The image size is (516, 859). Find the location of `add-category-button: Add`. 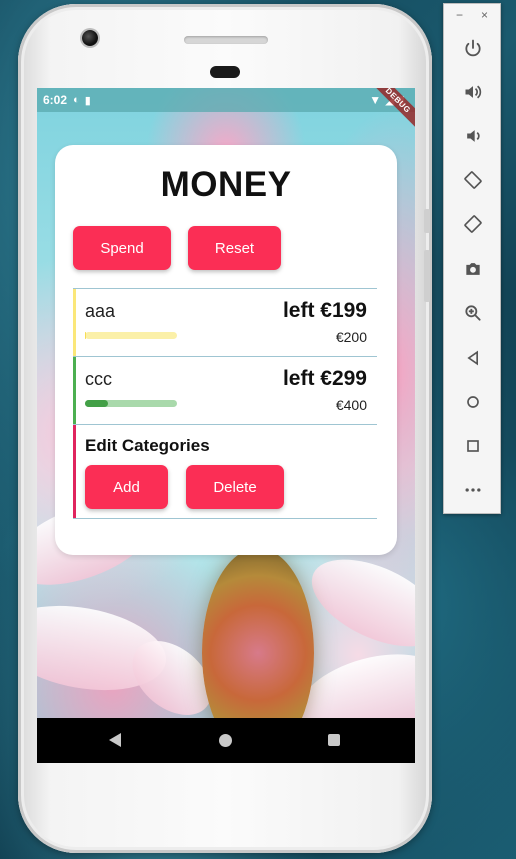

add-category-button: Add is located at coordinates (126, 487).